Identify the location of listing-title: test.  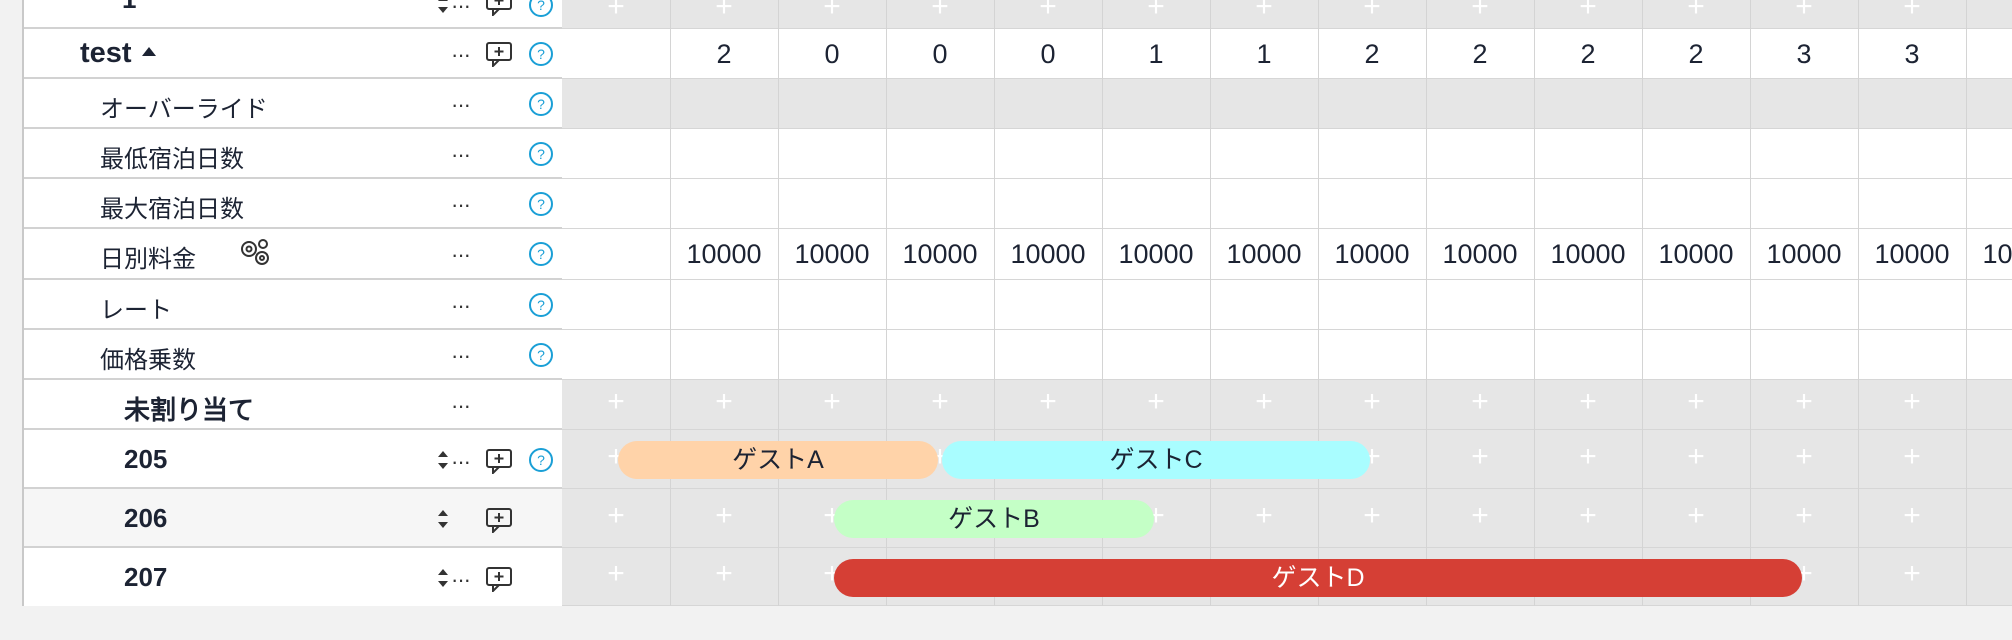
(118, 53).